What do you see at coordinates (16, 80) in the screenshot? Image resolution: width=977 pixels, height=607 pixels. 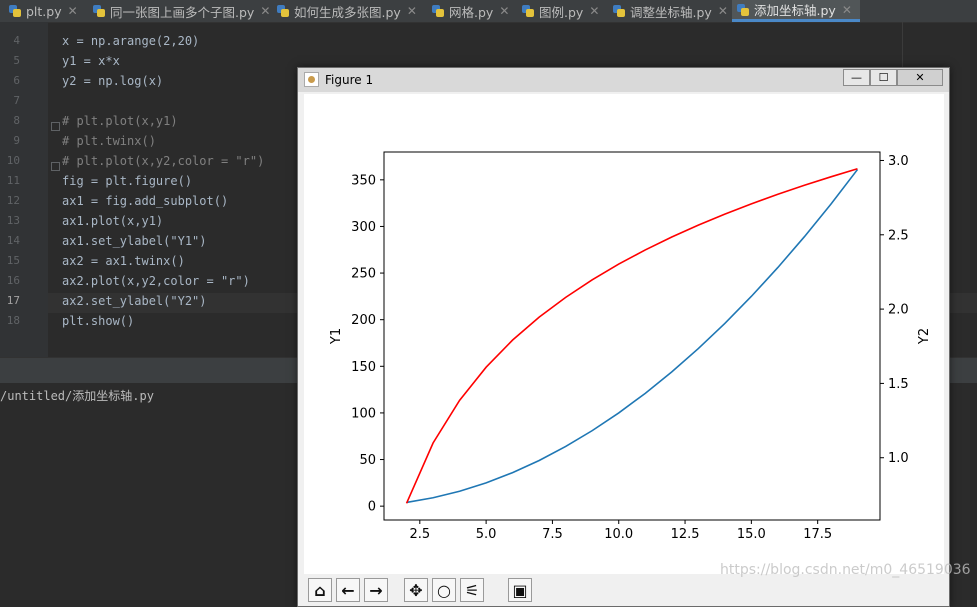 I see `line-number: 6` at bounding box center [16, 80].